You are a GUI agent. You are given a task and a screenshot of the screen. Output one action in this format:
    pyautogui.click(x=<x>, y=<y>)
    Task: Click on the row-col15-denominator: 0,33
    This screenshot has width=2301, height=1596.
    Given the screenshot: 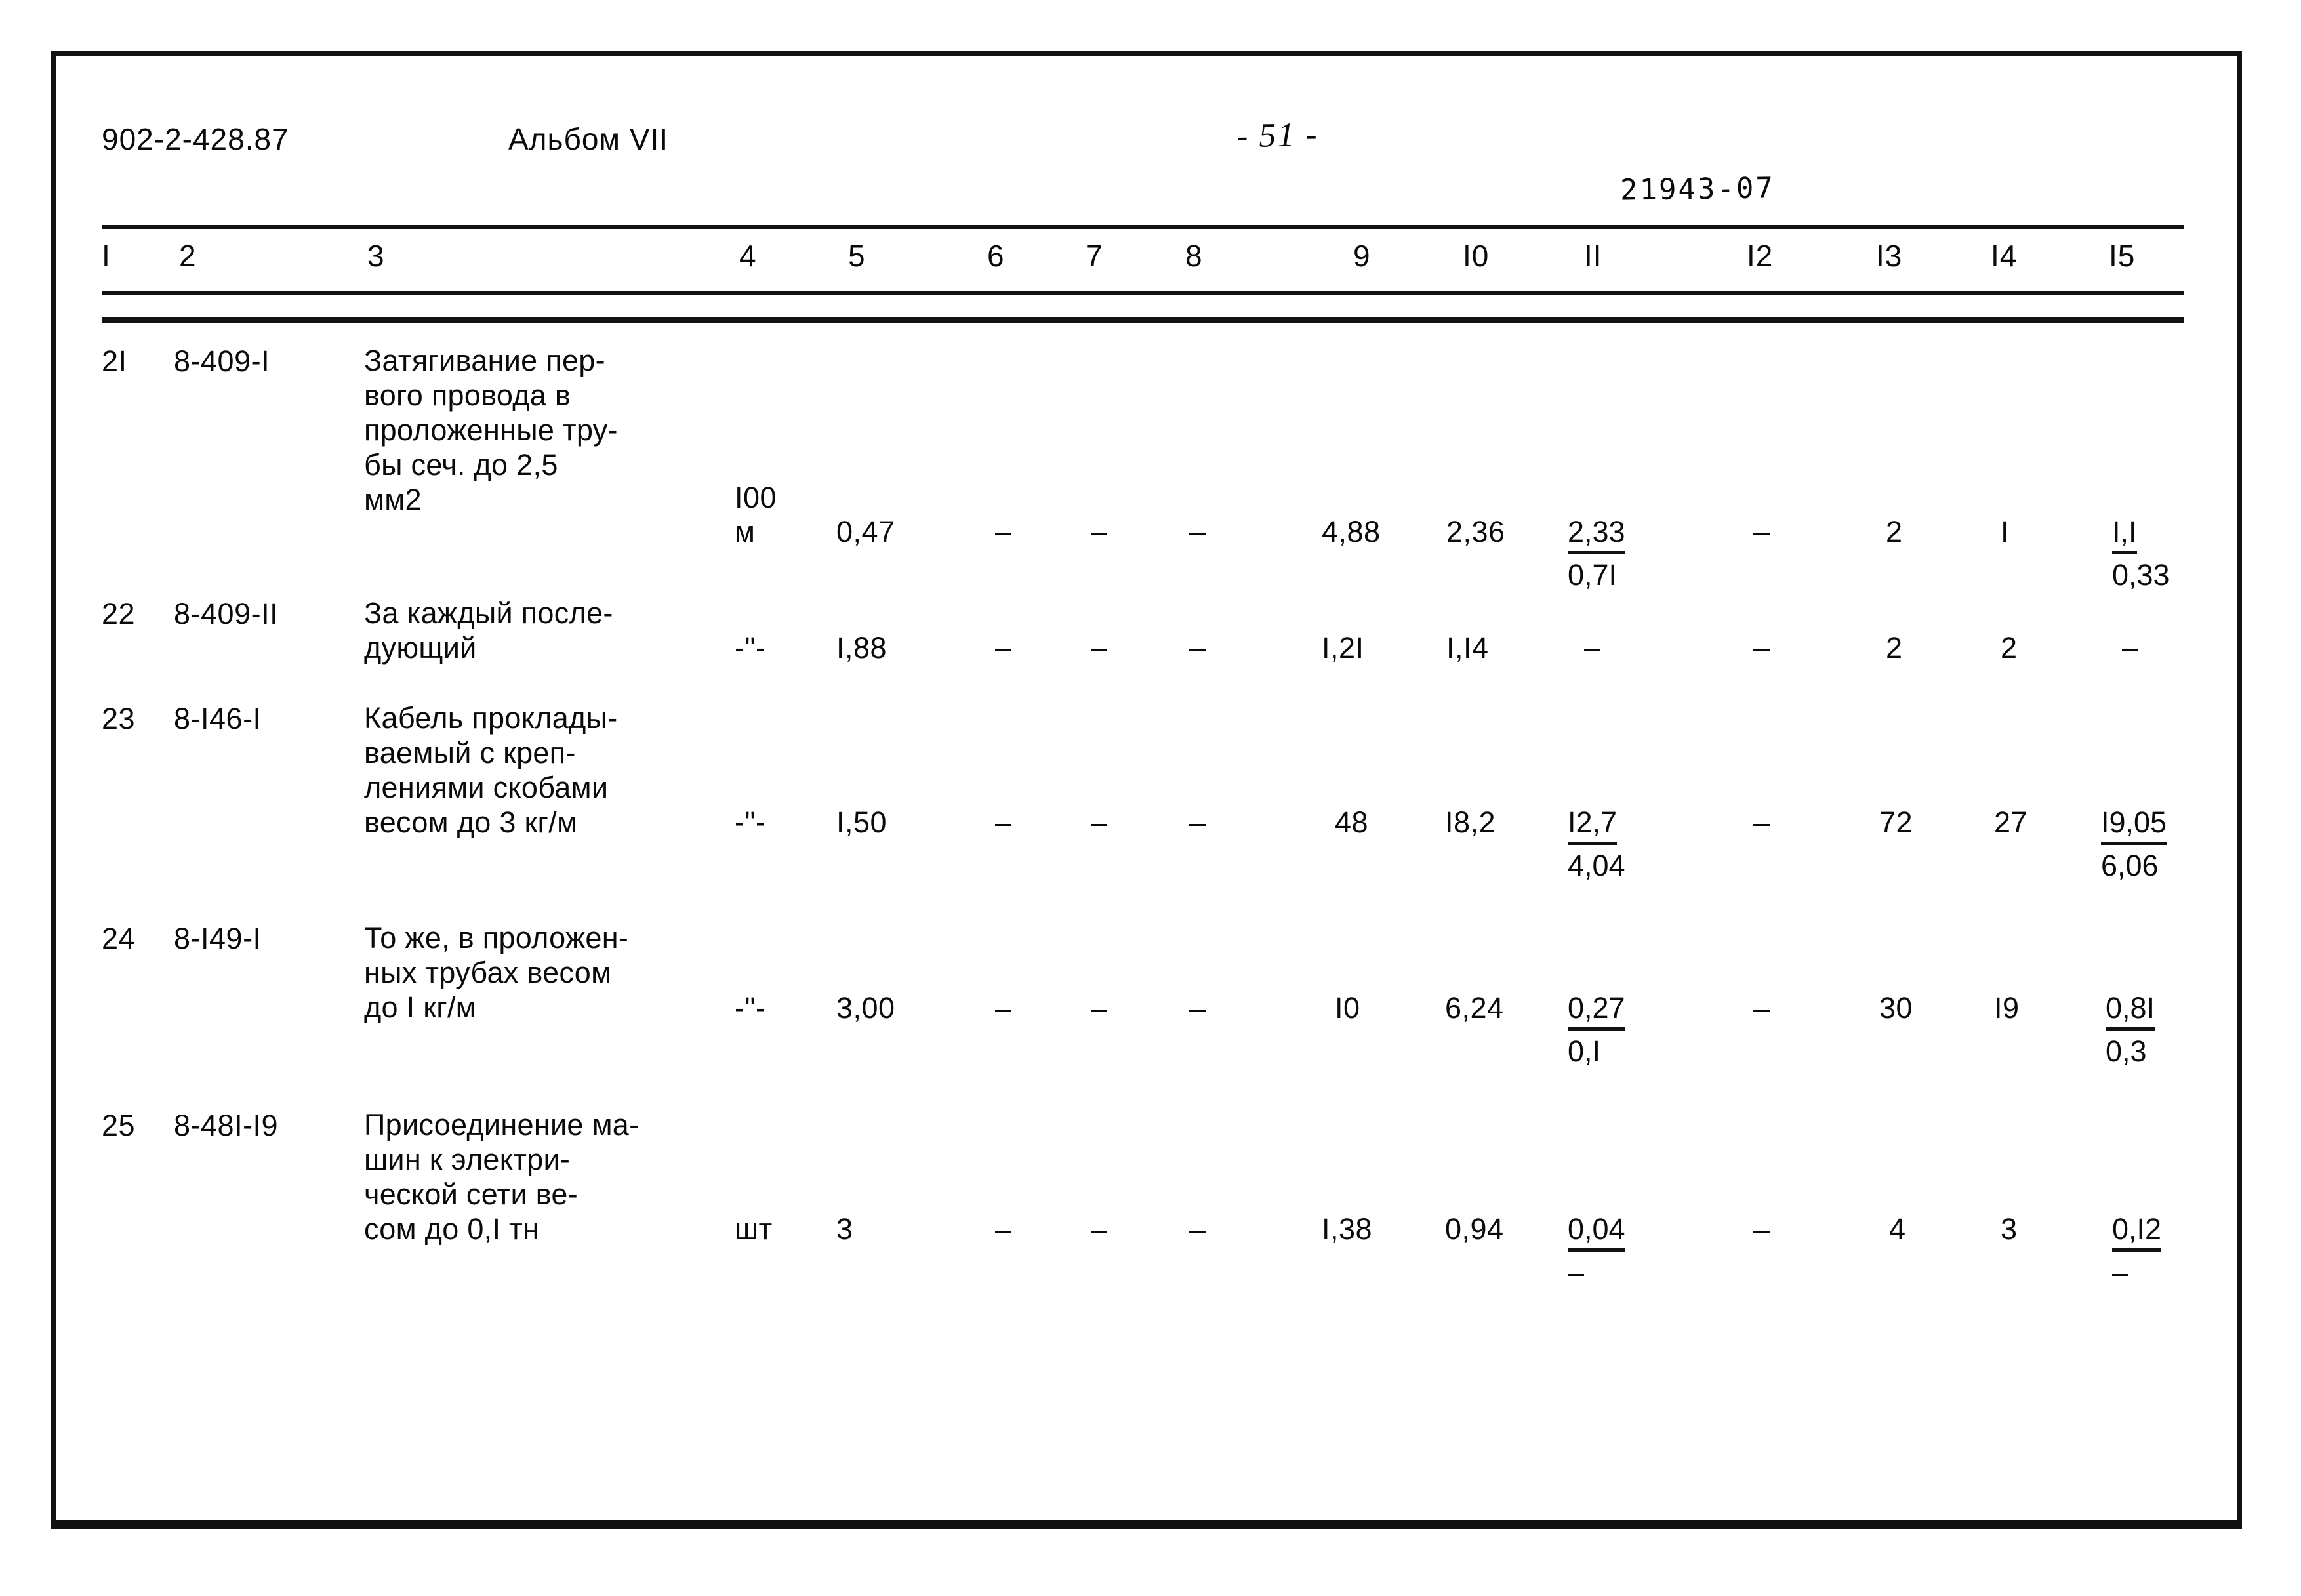 What is the action you would take?
    pyautogui.click(x=2141, y=575)
    